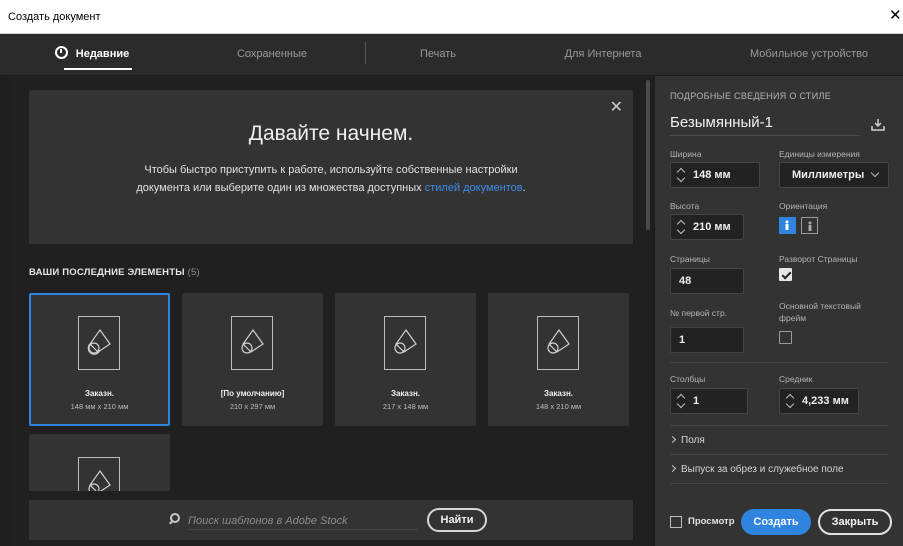 This screenshot has width=903, height=546. Describe the element at coordinates (690, 259) in the screenshot. I see `pages-label: Страницы` at that location.